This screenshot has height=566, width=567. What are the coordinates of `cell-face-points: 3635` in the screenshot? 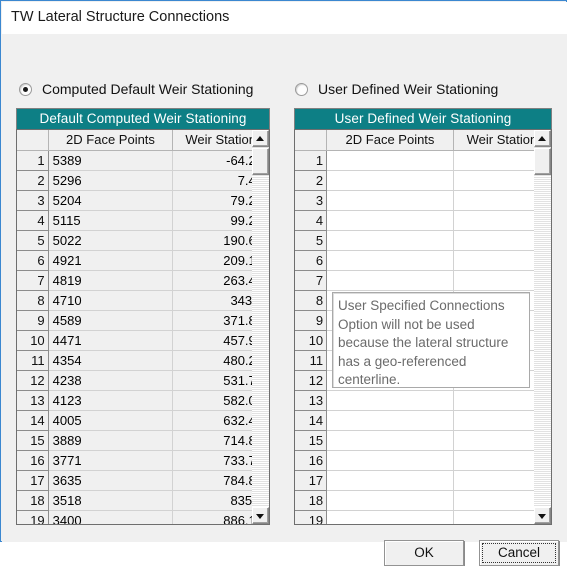 It's located at (111, 480).